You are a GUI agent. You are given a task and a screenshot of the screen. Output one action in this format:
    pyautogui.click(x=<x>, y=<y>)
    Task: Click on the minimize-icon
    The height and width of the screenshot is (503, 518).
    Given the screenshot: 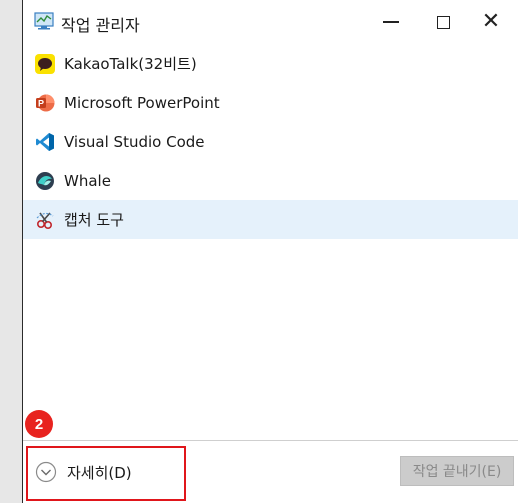 What is the action you would take?
    pyautogui.click(x=391, y=22)
    